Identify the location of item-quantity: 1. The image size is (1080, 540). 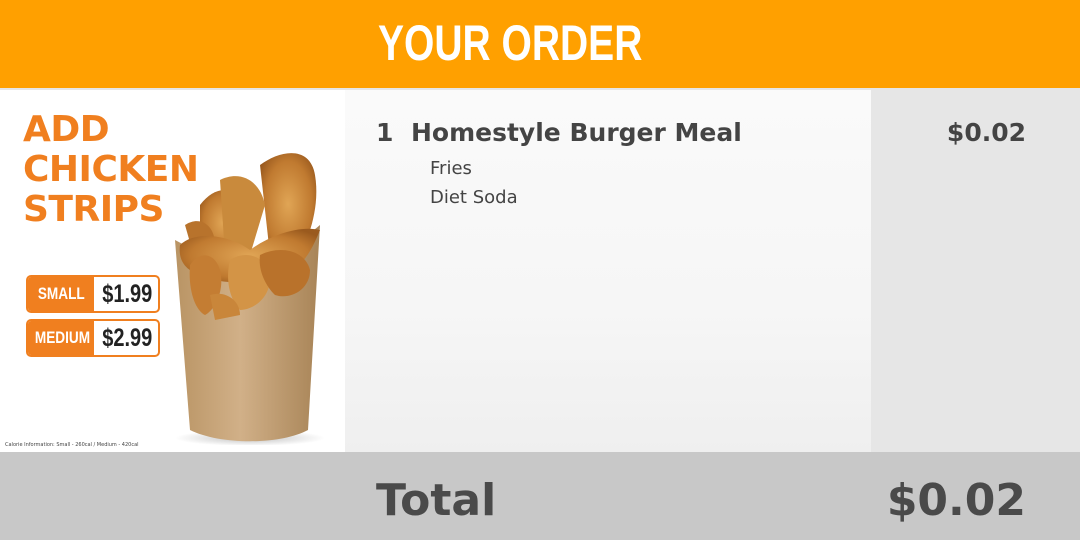
(385, 132).